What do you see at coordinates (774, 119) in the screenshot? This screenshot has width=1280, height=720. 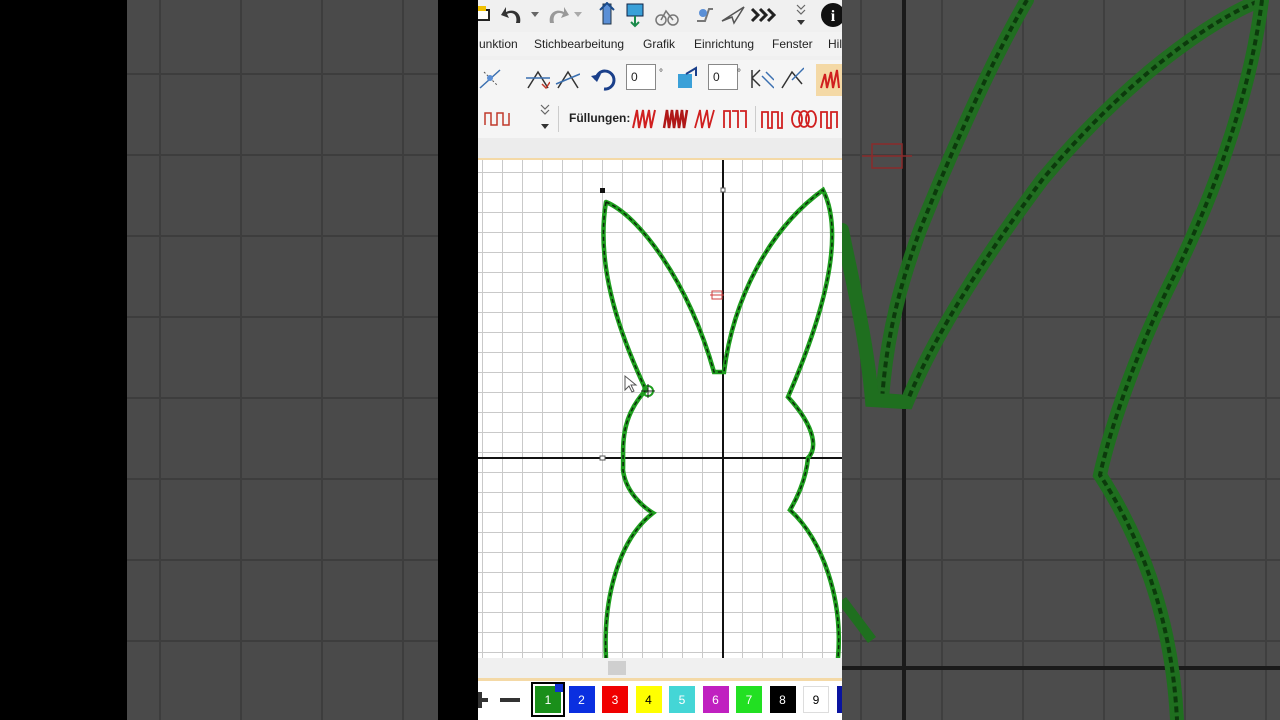 I see `step-fill-icon` at bounding box center [774, 119].